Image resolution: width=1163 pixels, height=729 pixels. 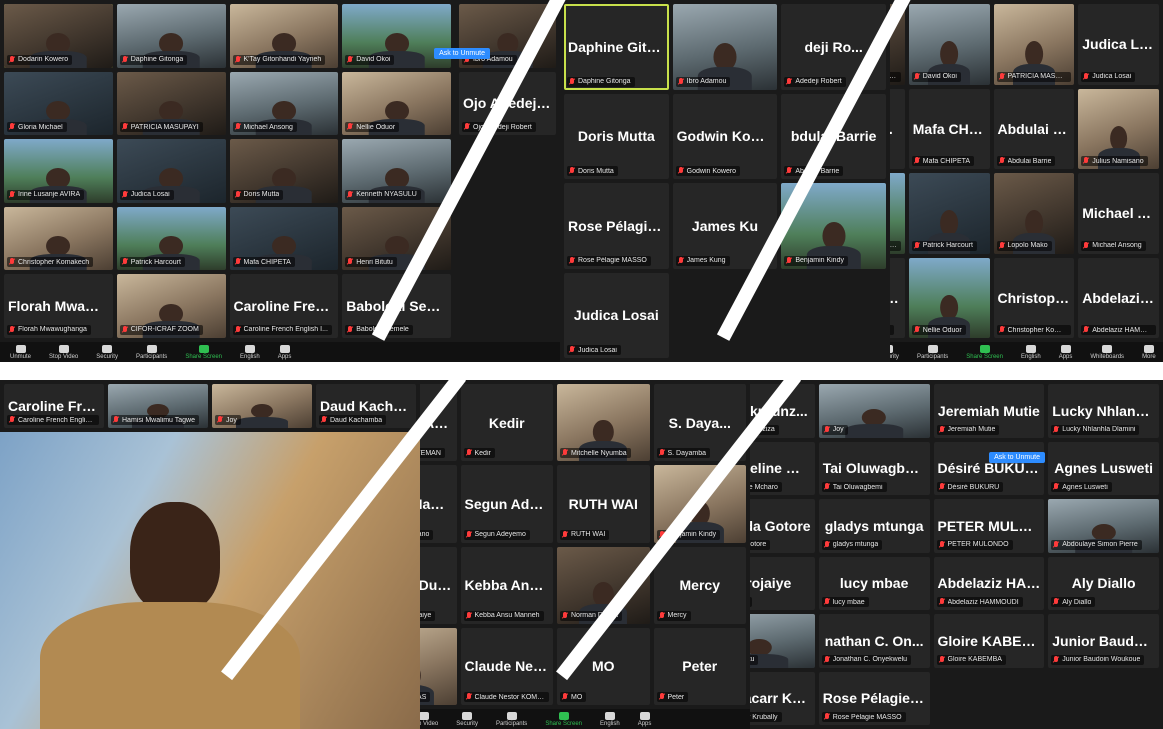 I want to click on participant-tile: Claude Nestor... Claude Nestor KOMLA, so click(x=506, y=666).